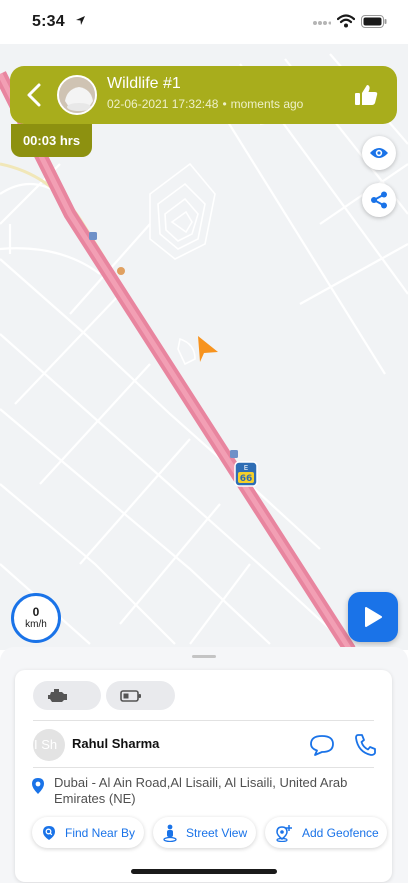 This screenshot has height=883, width=408. What do you see at coordinates (284, 833) in the screenshot?
I see `add-geofence-icon` at bounding box center [284, 833].